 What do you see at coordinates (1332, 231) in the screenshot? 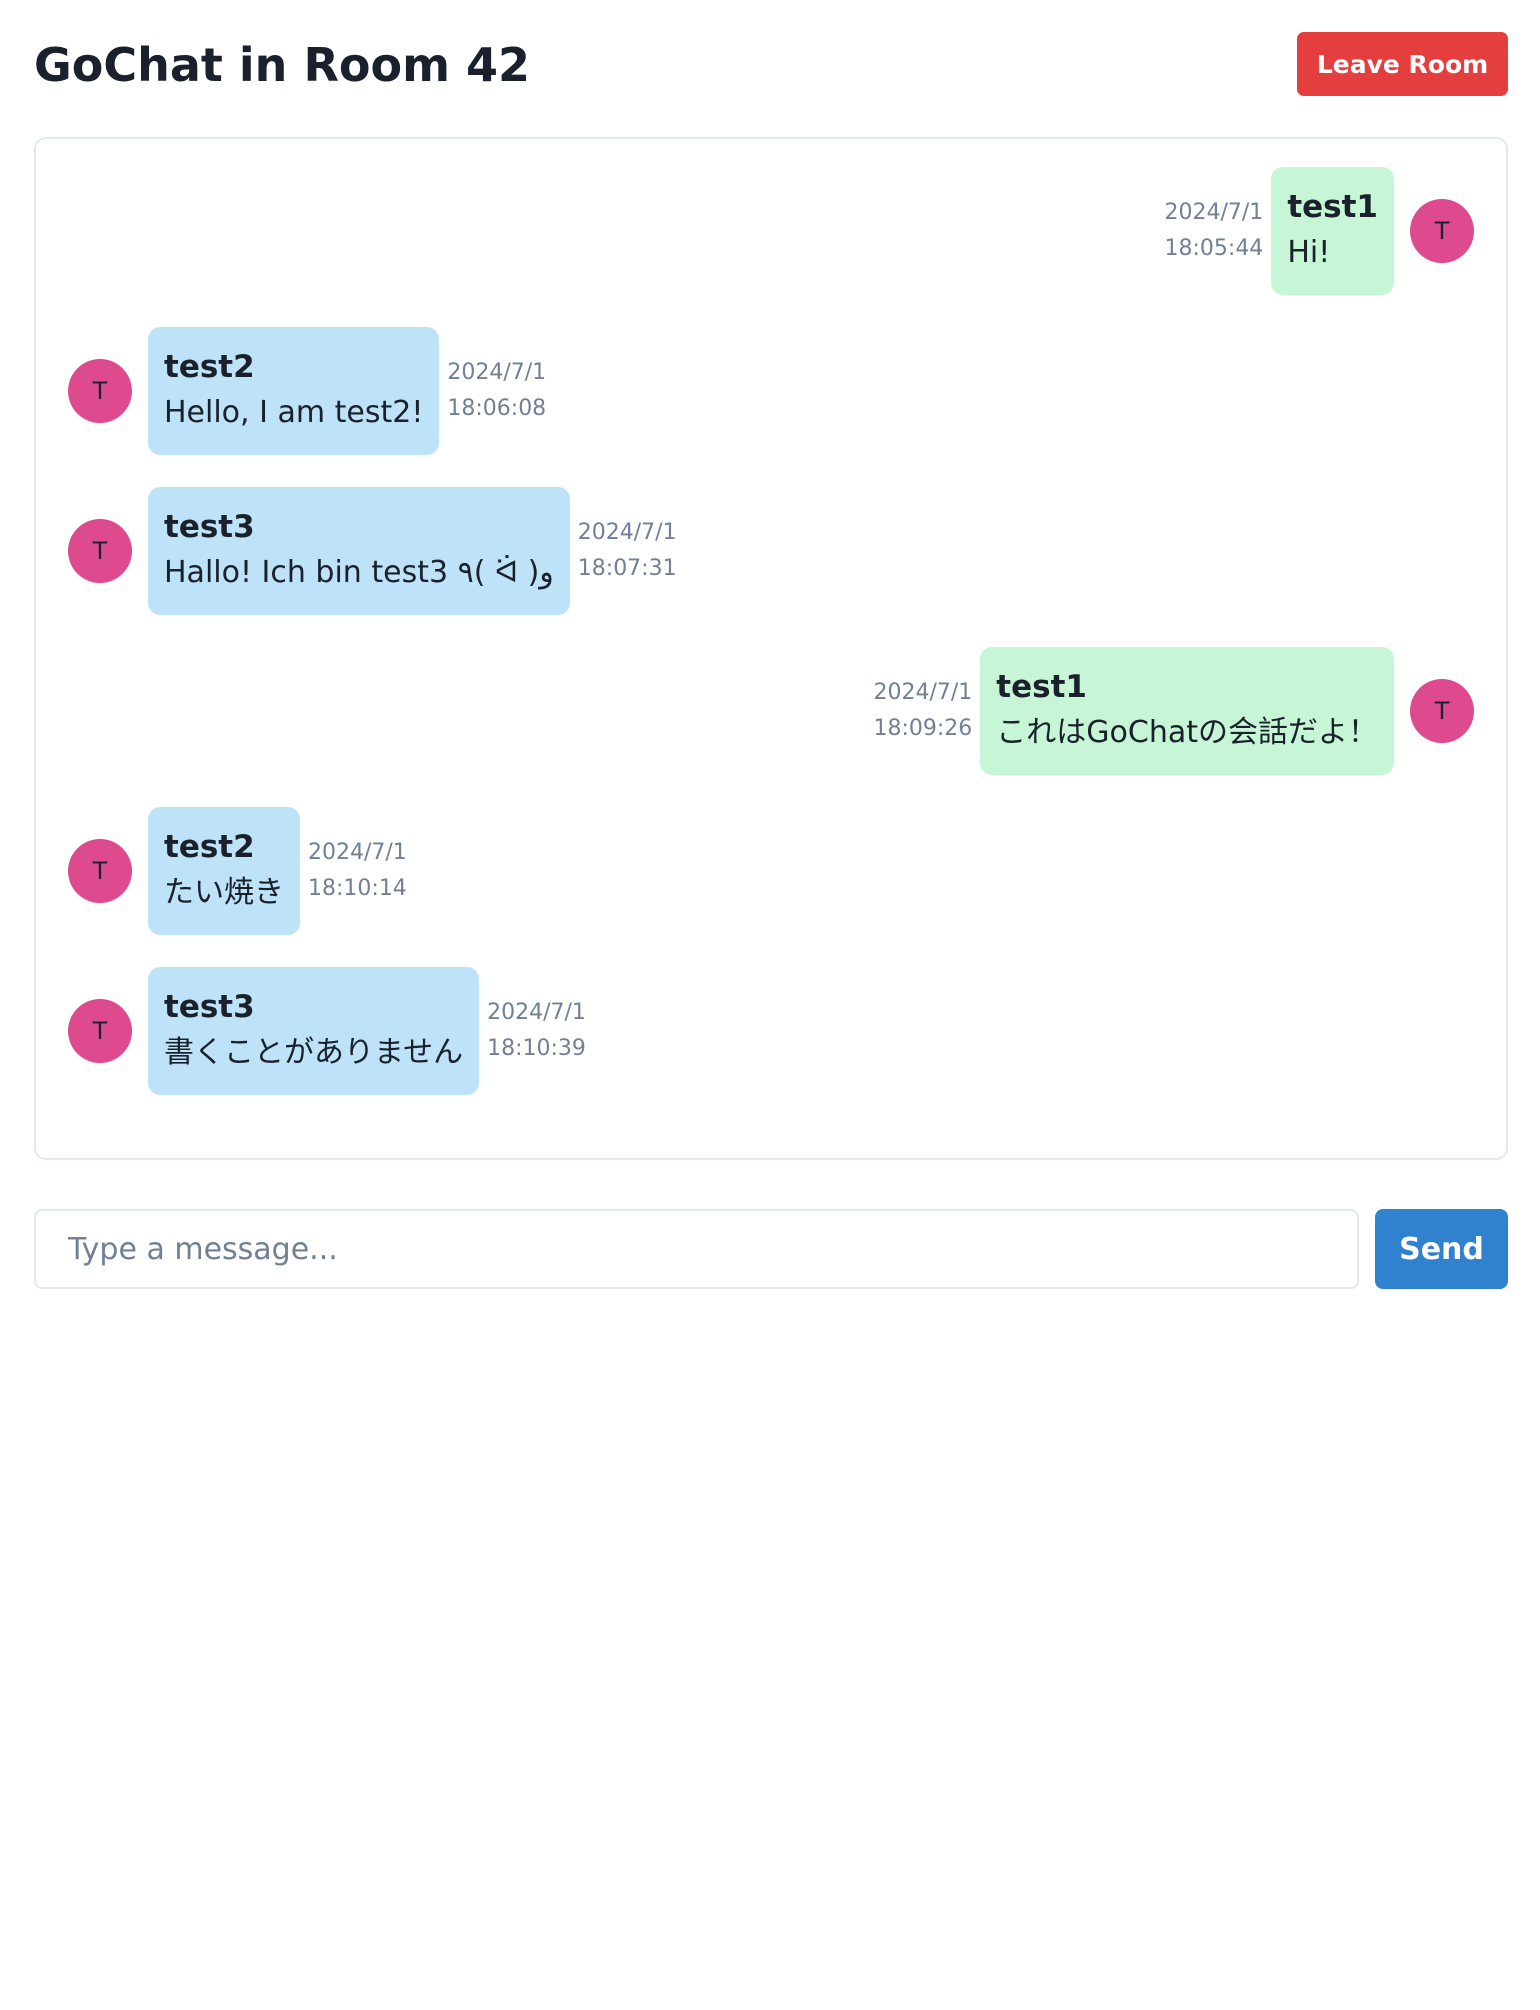
I see `message-bubble: test1 Hi!` at bounding box center [1332, 231].